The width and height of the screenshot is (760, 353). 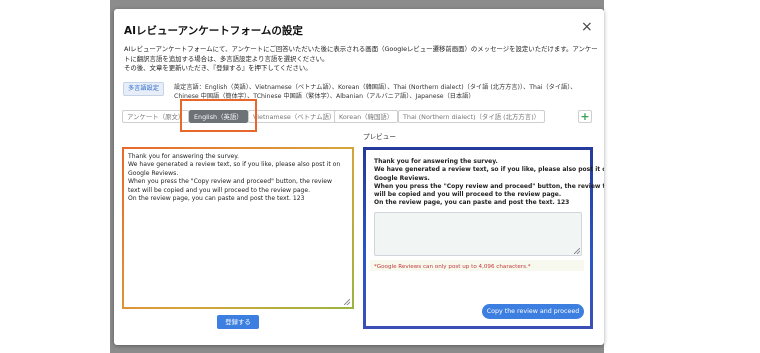 What do you see at coordinates (585, 116) in the screenshot?
I see `add-language-tab-button: +` at bounding box center [585, 116].